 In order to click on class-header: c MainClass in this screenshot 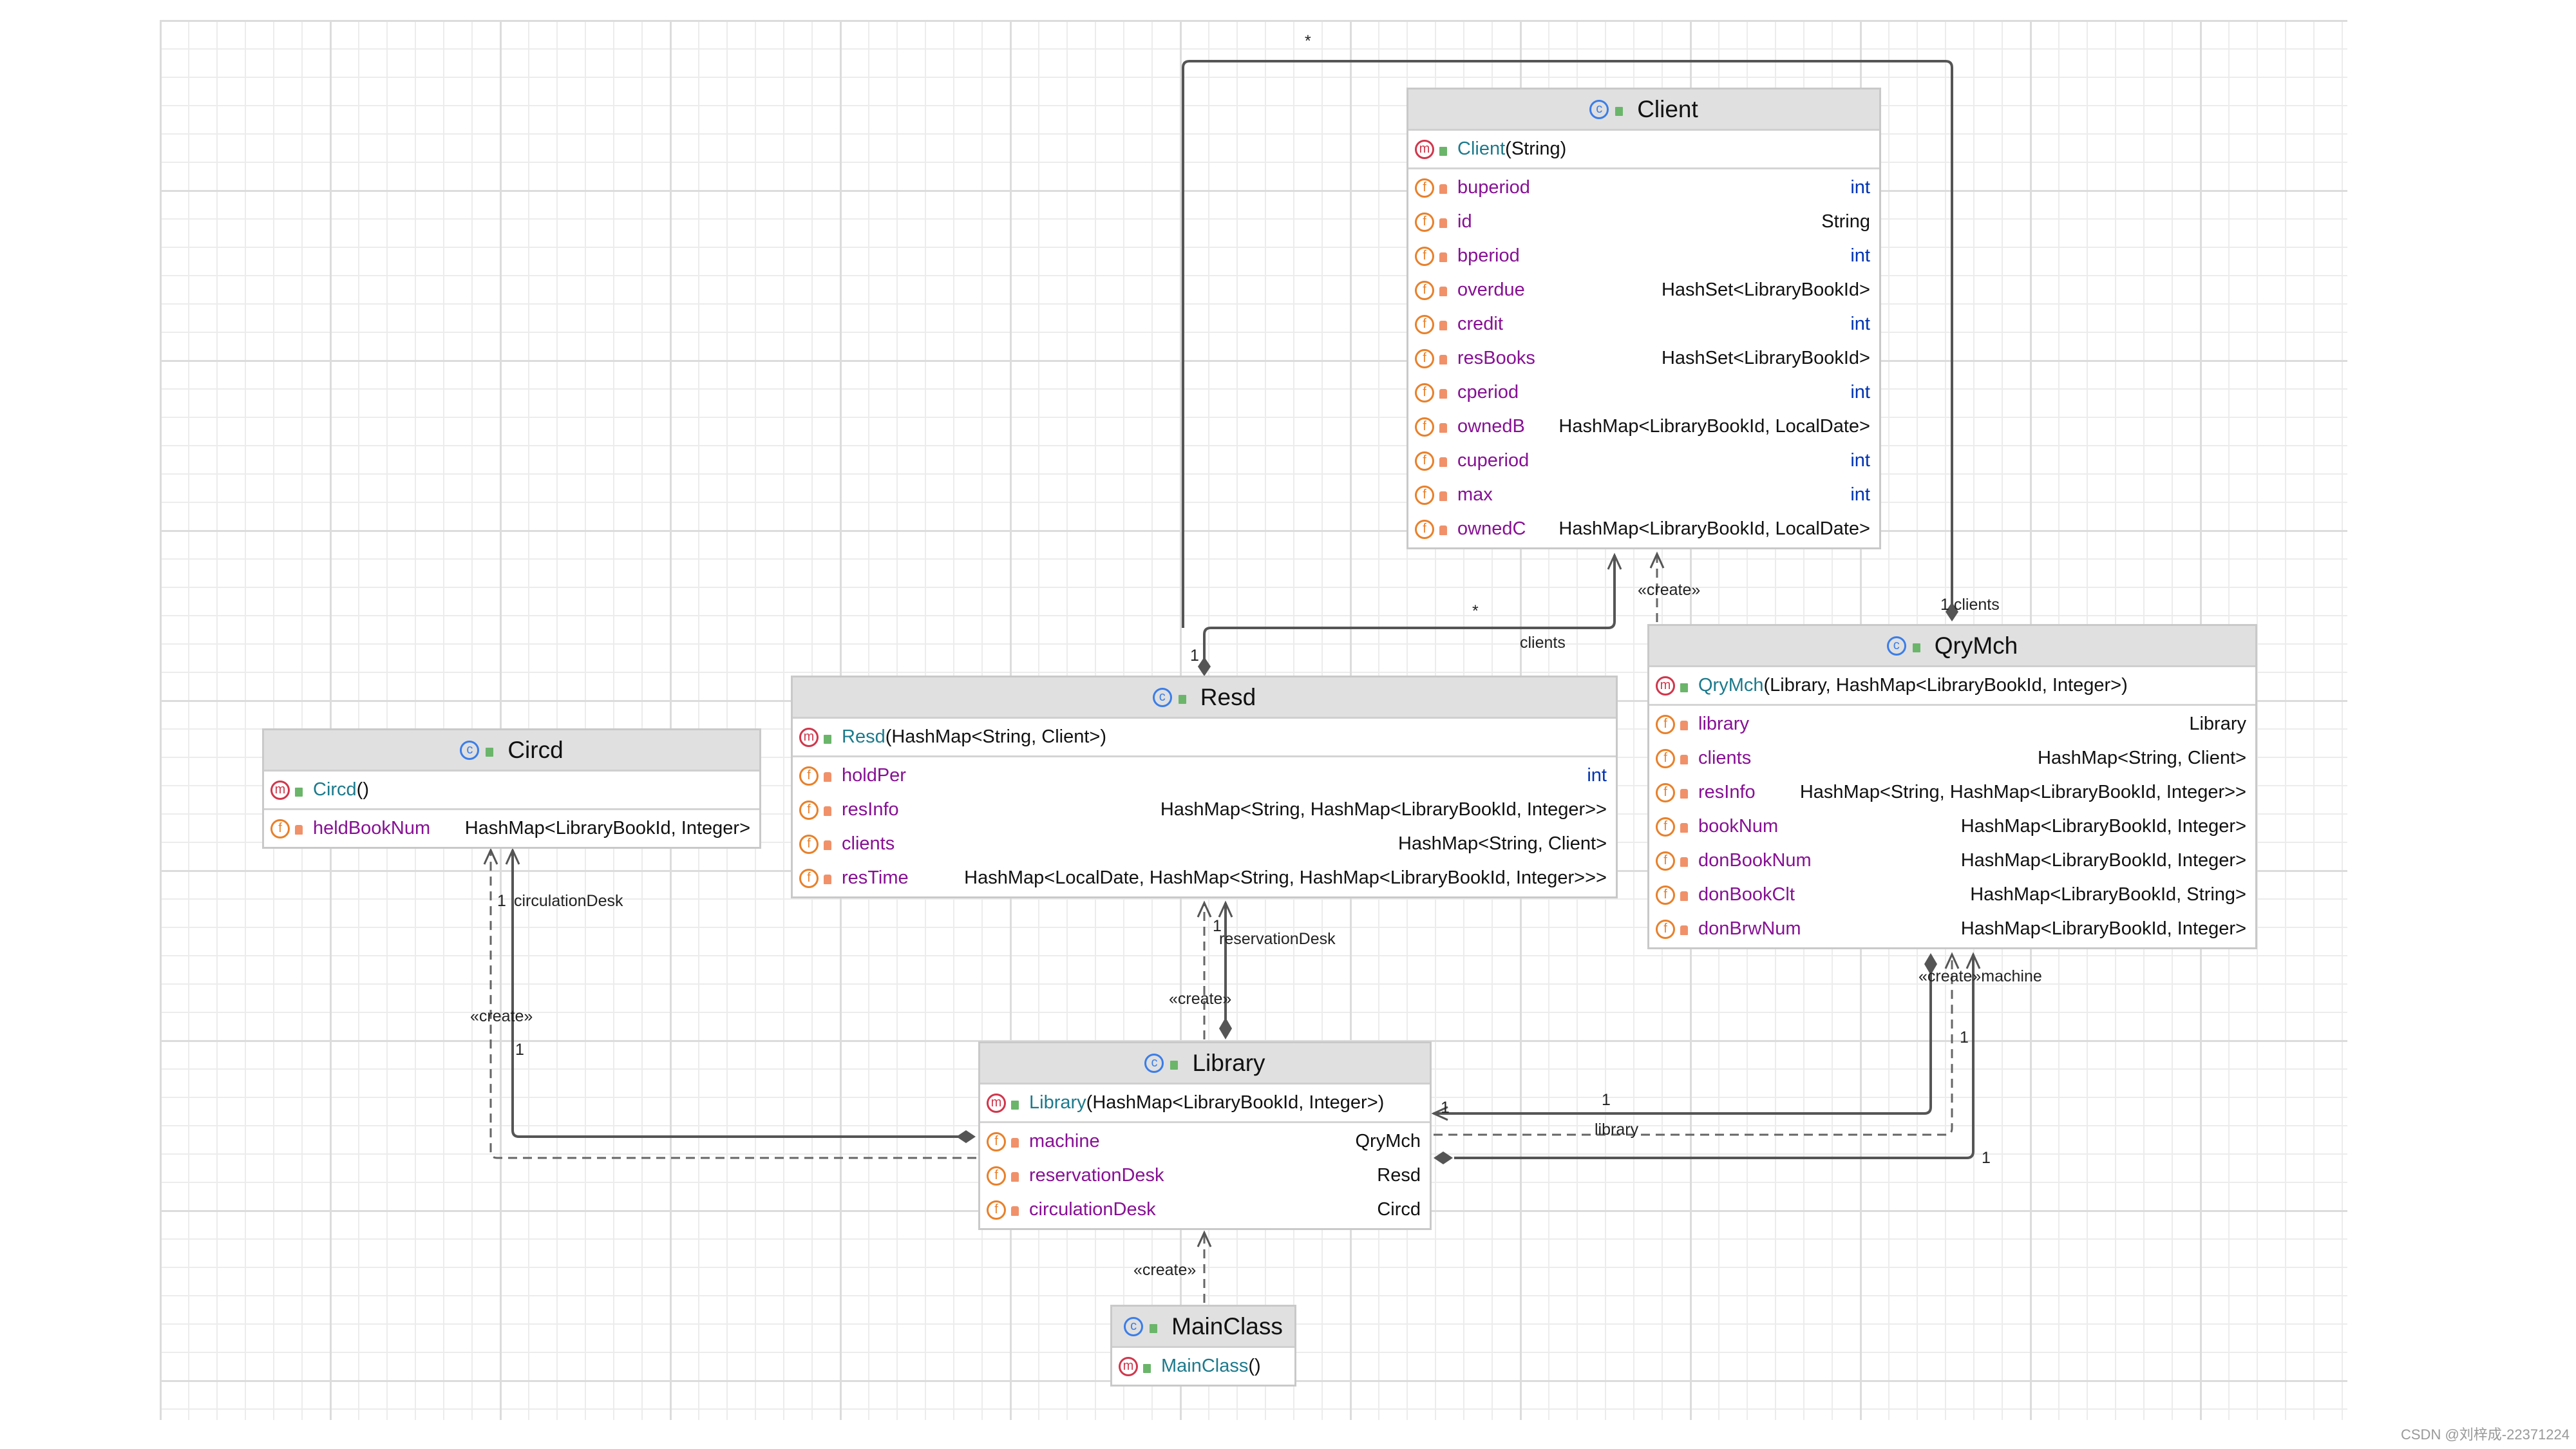, I will do `click(1203, 1327)`.